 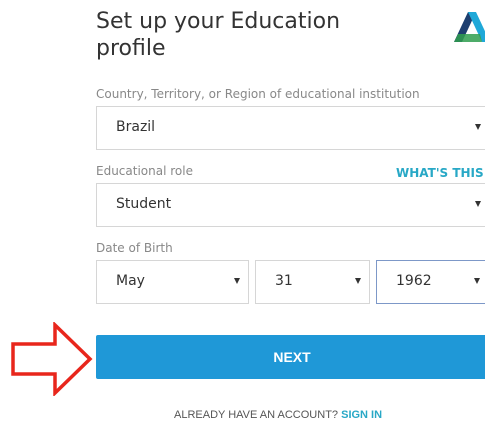 I want to click on next-button: NEXT, so click(x=290, y=357).